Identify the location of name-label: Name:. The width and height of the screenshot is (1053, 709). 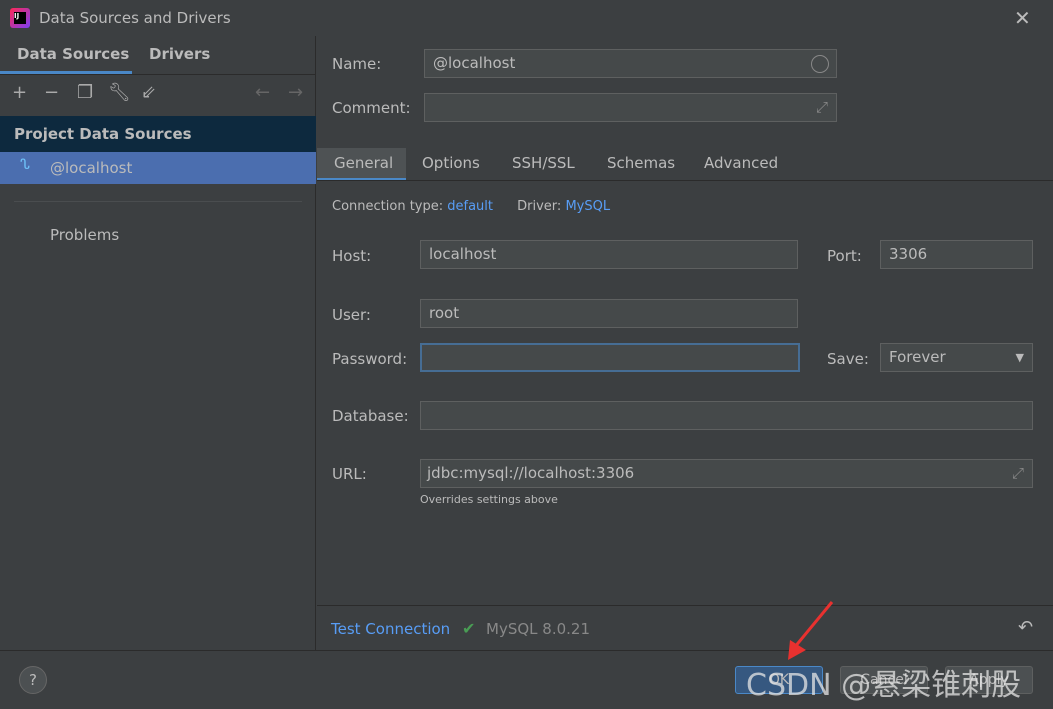
(357, 64).